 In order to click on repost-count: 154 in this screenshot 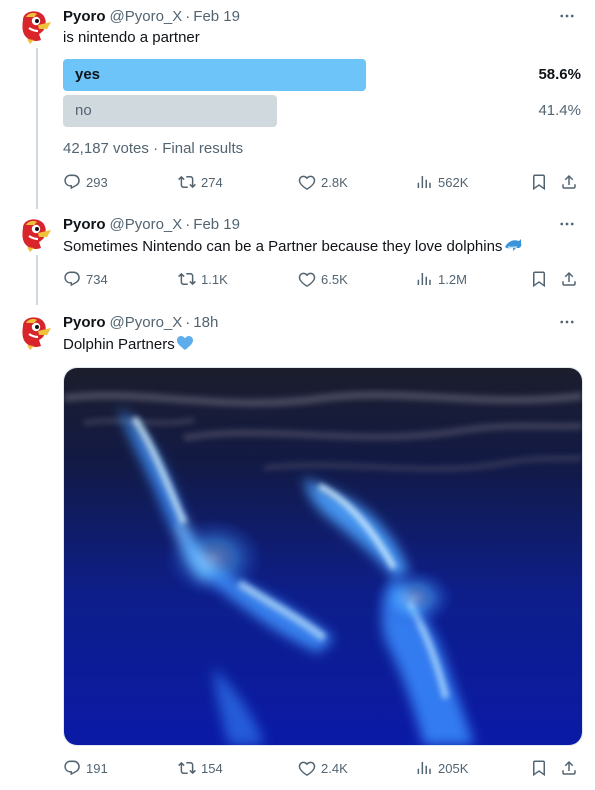, I will do `click(212, 768)`.